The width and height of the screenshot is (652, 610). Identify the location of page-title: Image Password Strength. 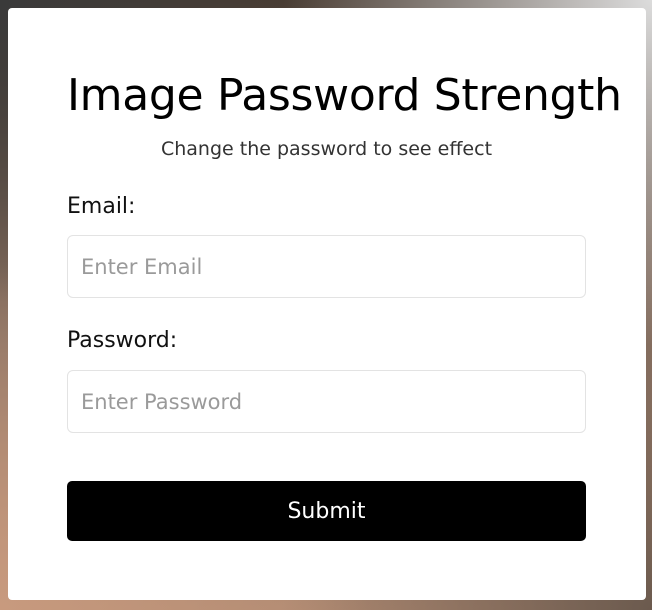
(344, 95).